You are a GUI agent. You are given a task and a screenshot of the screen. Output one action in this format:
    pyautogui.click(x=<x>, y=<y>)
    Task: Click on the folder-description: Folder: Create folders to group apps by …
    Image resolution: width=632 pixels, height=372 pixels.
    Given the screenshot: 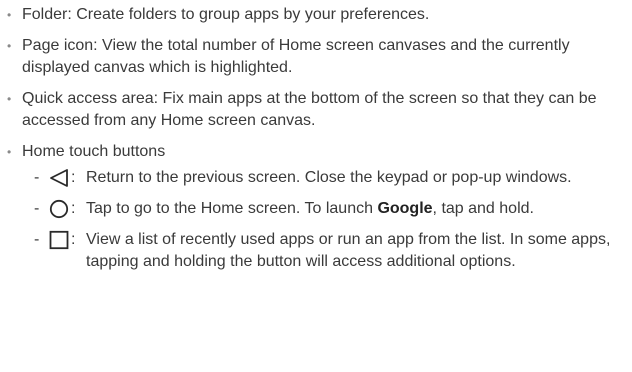 What is the action you would take?
    pyautogui.click(x=226, y=14)
    